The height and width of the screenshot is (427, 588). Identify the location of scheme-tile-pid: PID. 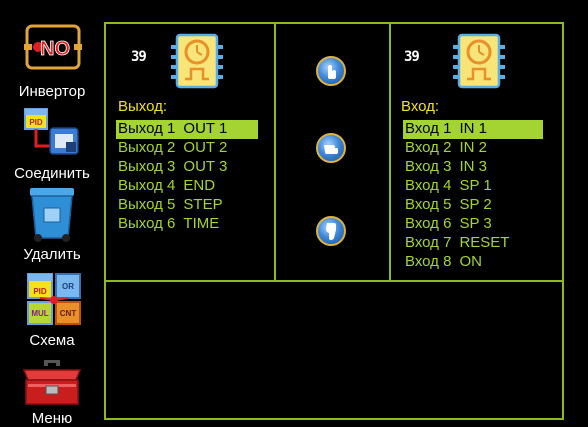
(40, 291).